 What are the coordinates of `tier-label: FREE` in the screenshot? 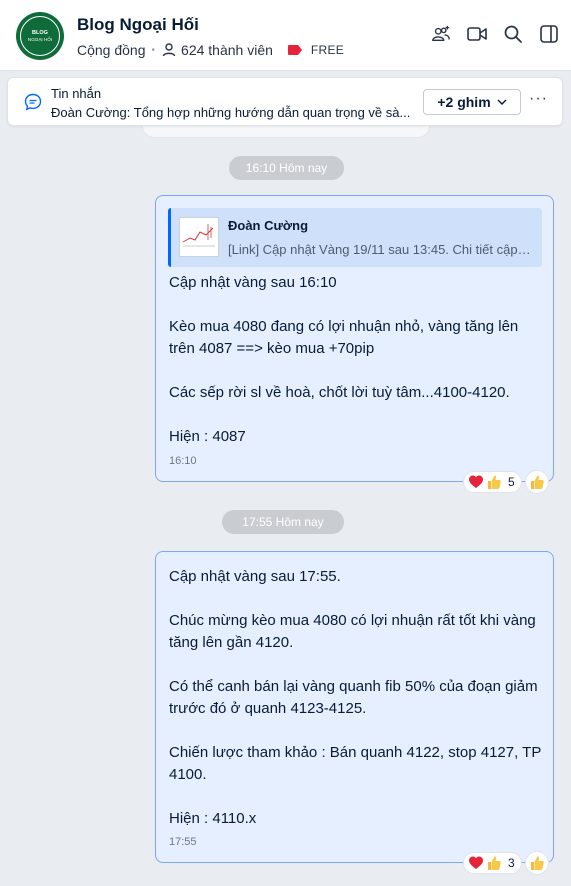 It's located at (327, 50).